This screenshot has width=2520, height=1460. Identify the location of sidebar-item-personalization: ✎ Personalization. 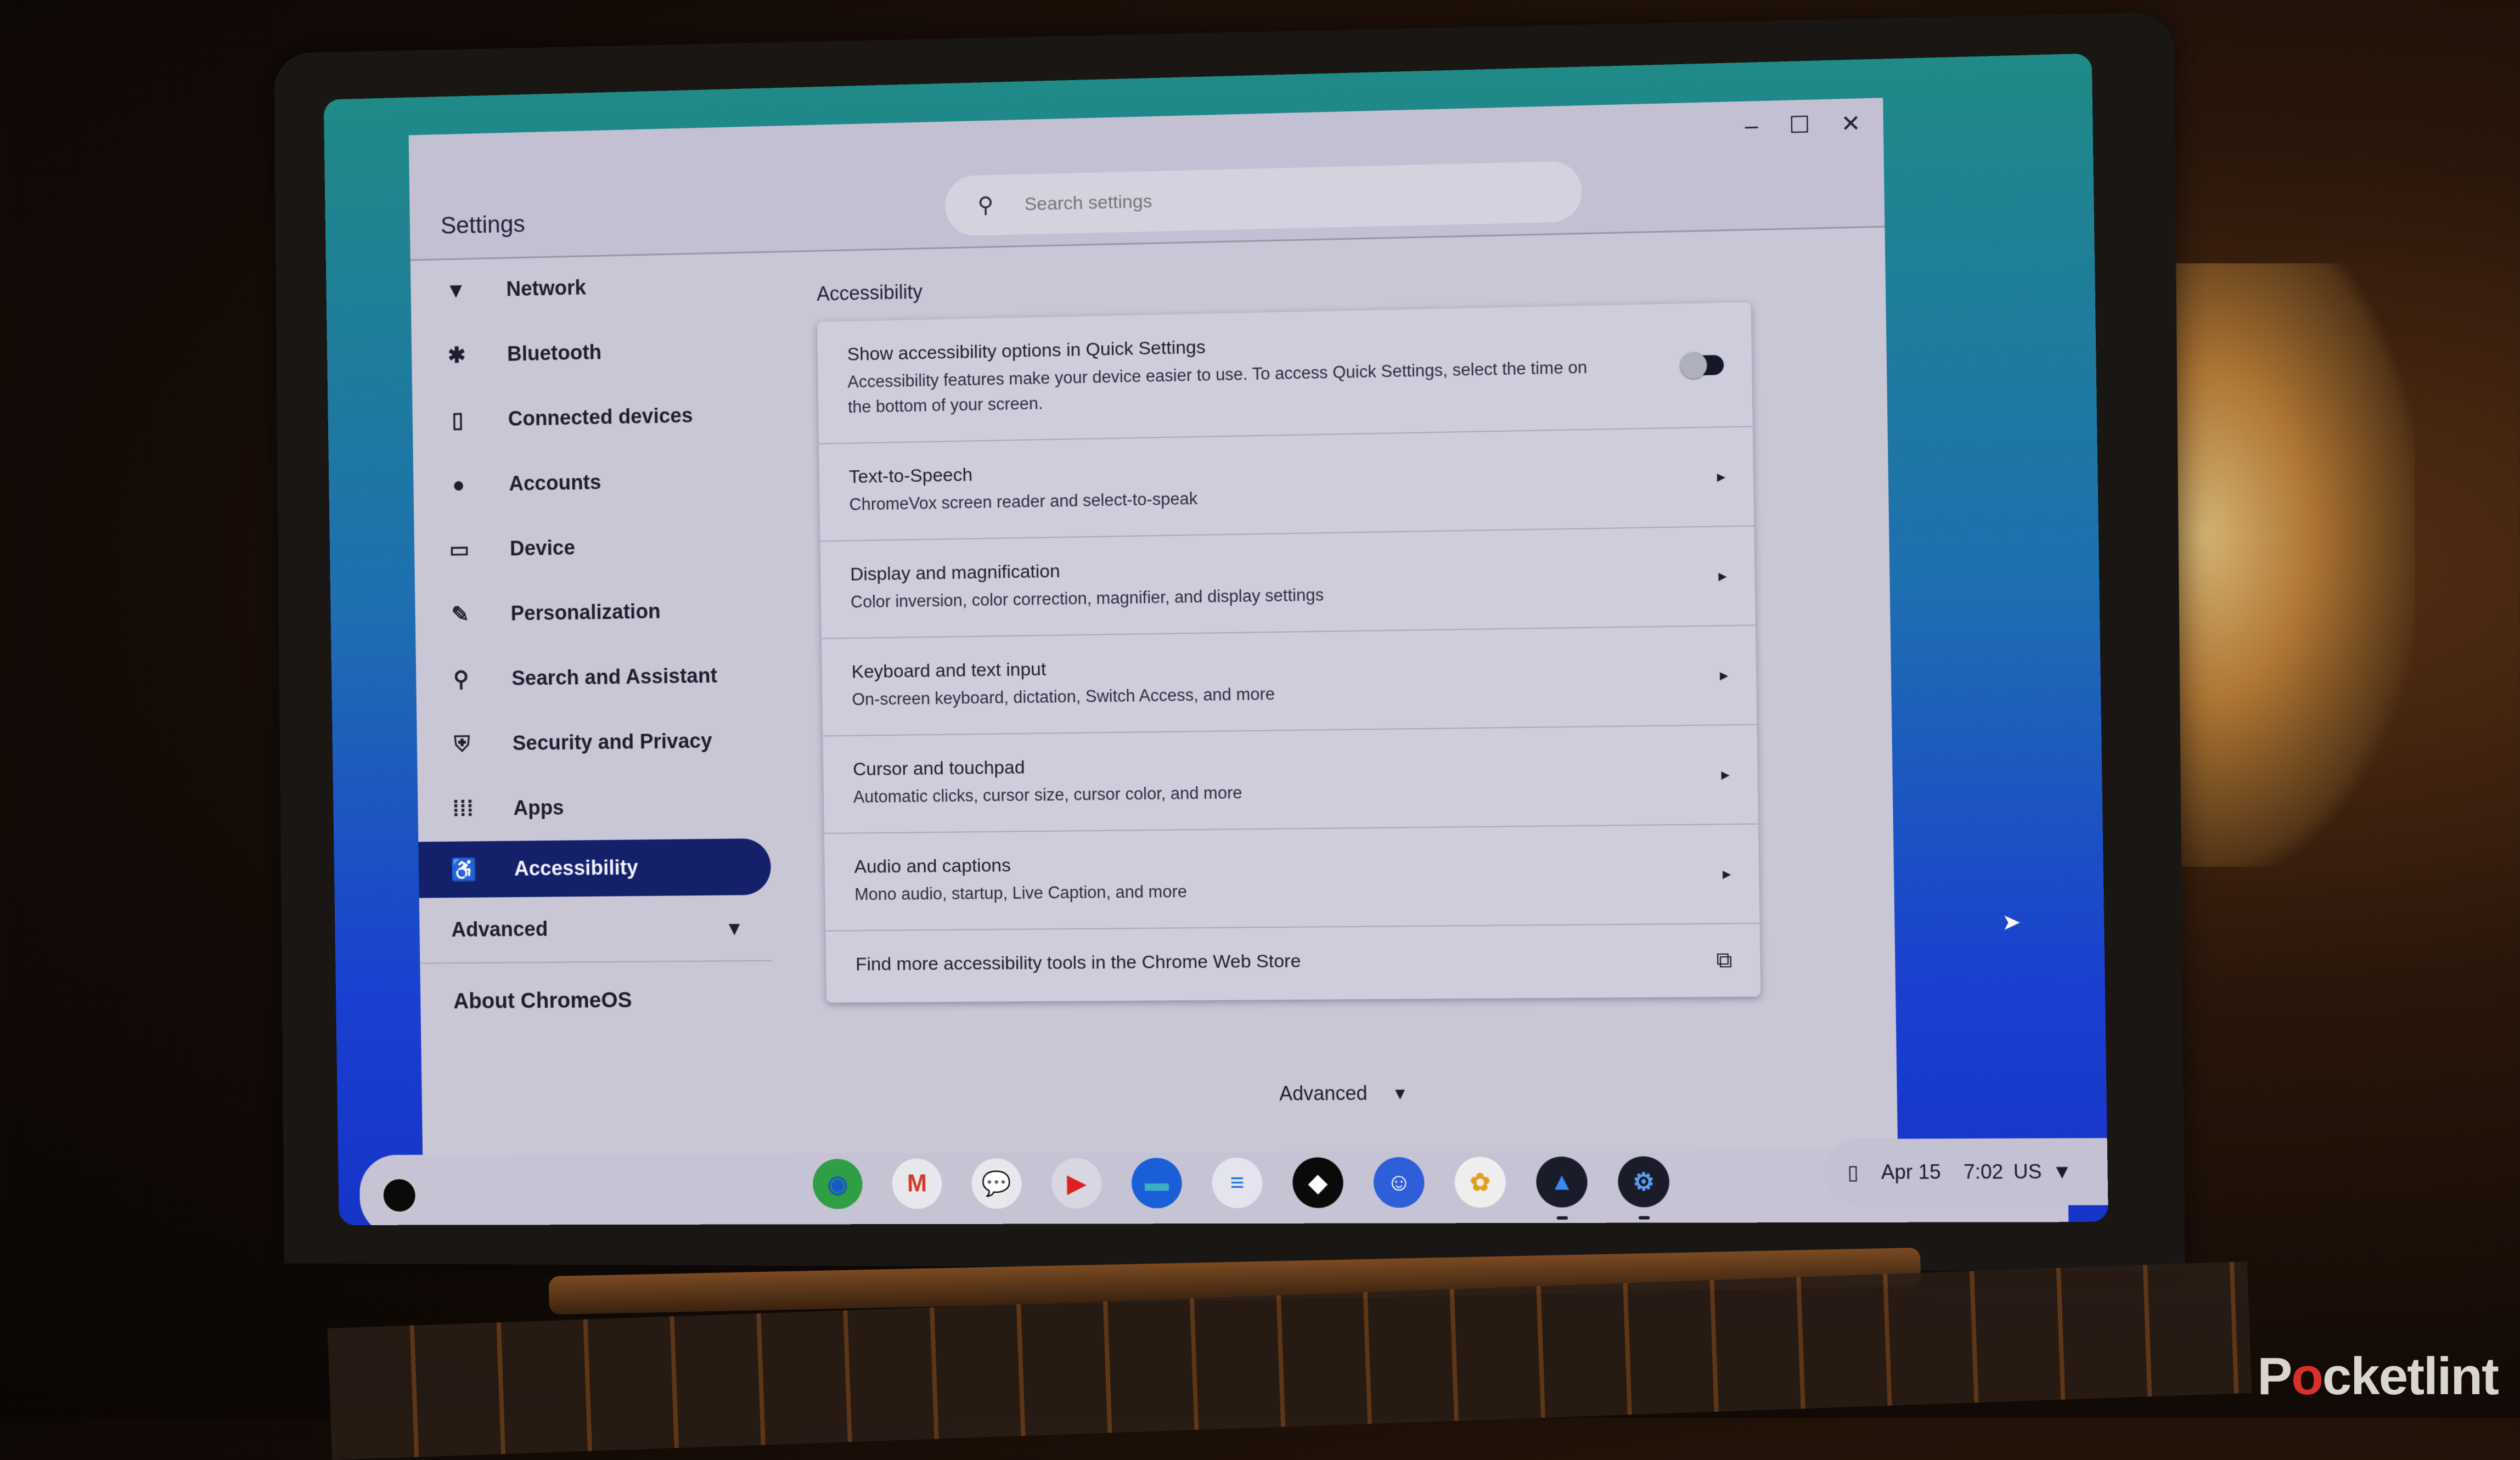
(602, 612).